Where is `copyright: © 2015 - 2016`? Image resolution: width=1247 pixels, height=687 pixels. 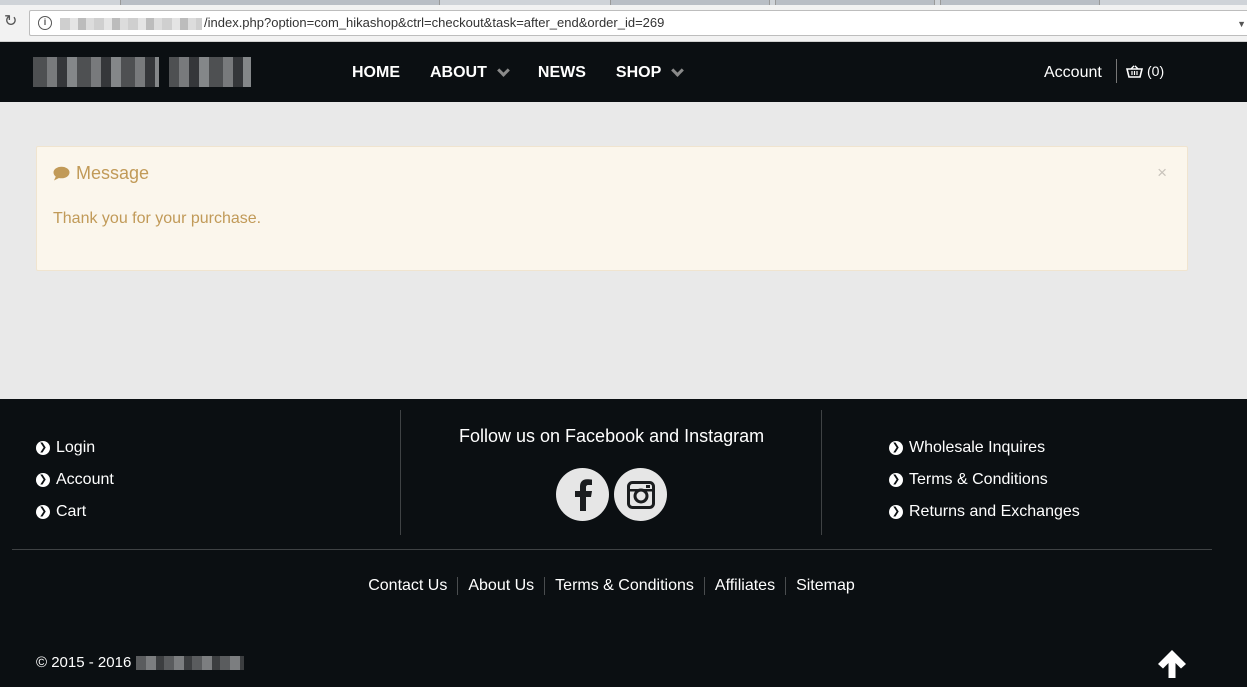
copyright: © 2015 - 2016 is located at coordinates (140, 662).